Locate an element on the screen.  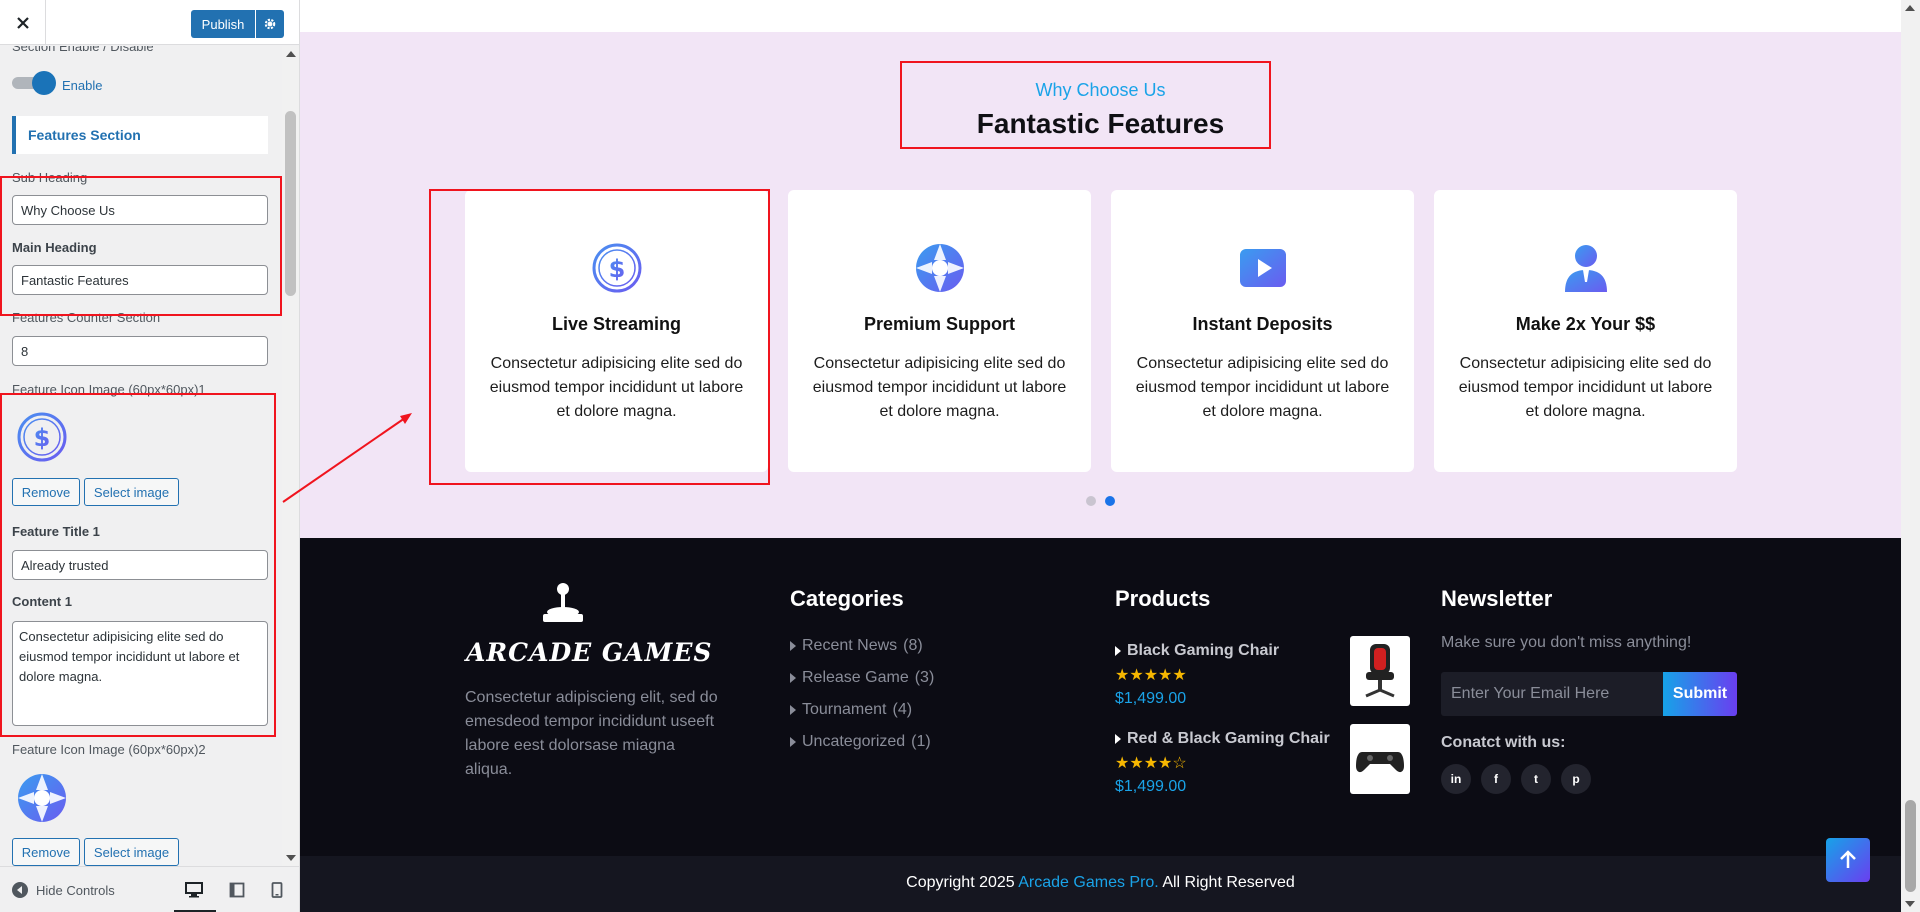
facebook-icon: f is located at coordinates (1496, 779).